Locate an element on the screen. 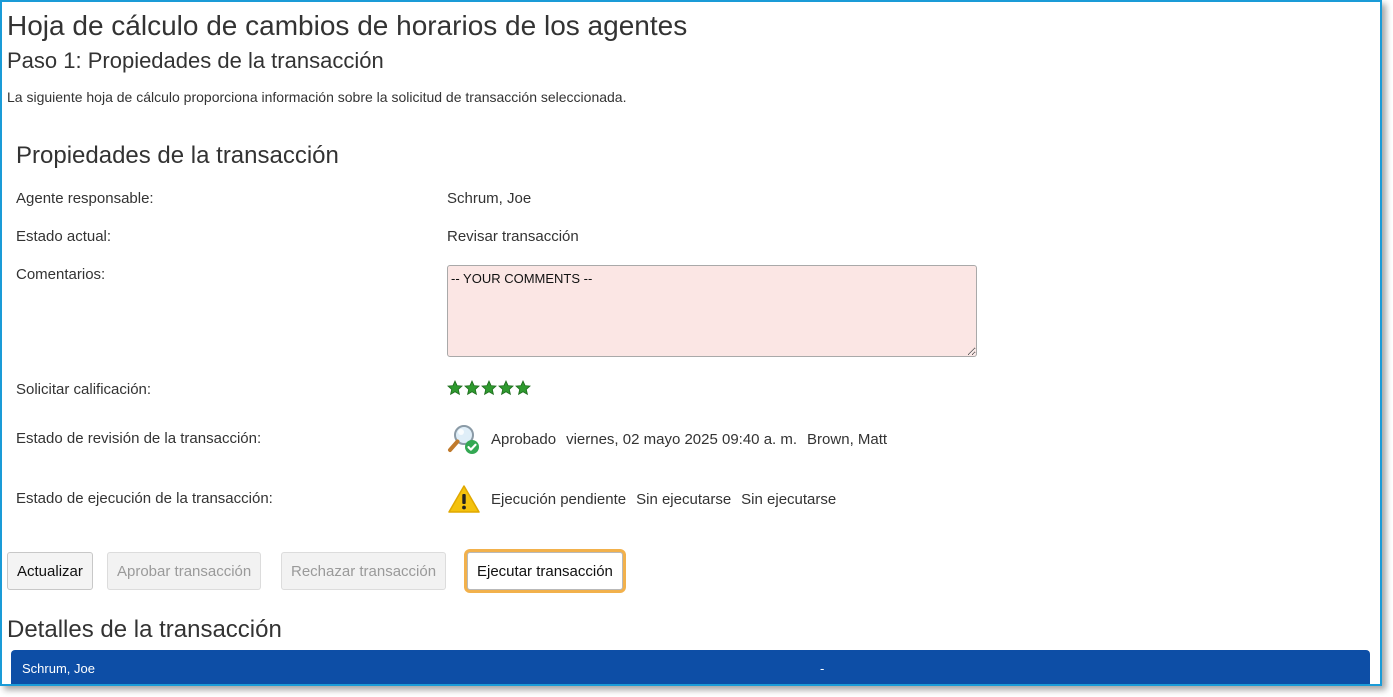 This screenshot has width=1393, height=697. rating-label: Solicitar calificación: is located at coordinates (84, 389).